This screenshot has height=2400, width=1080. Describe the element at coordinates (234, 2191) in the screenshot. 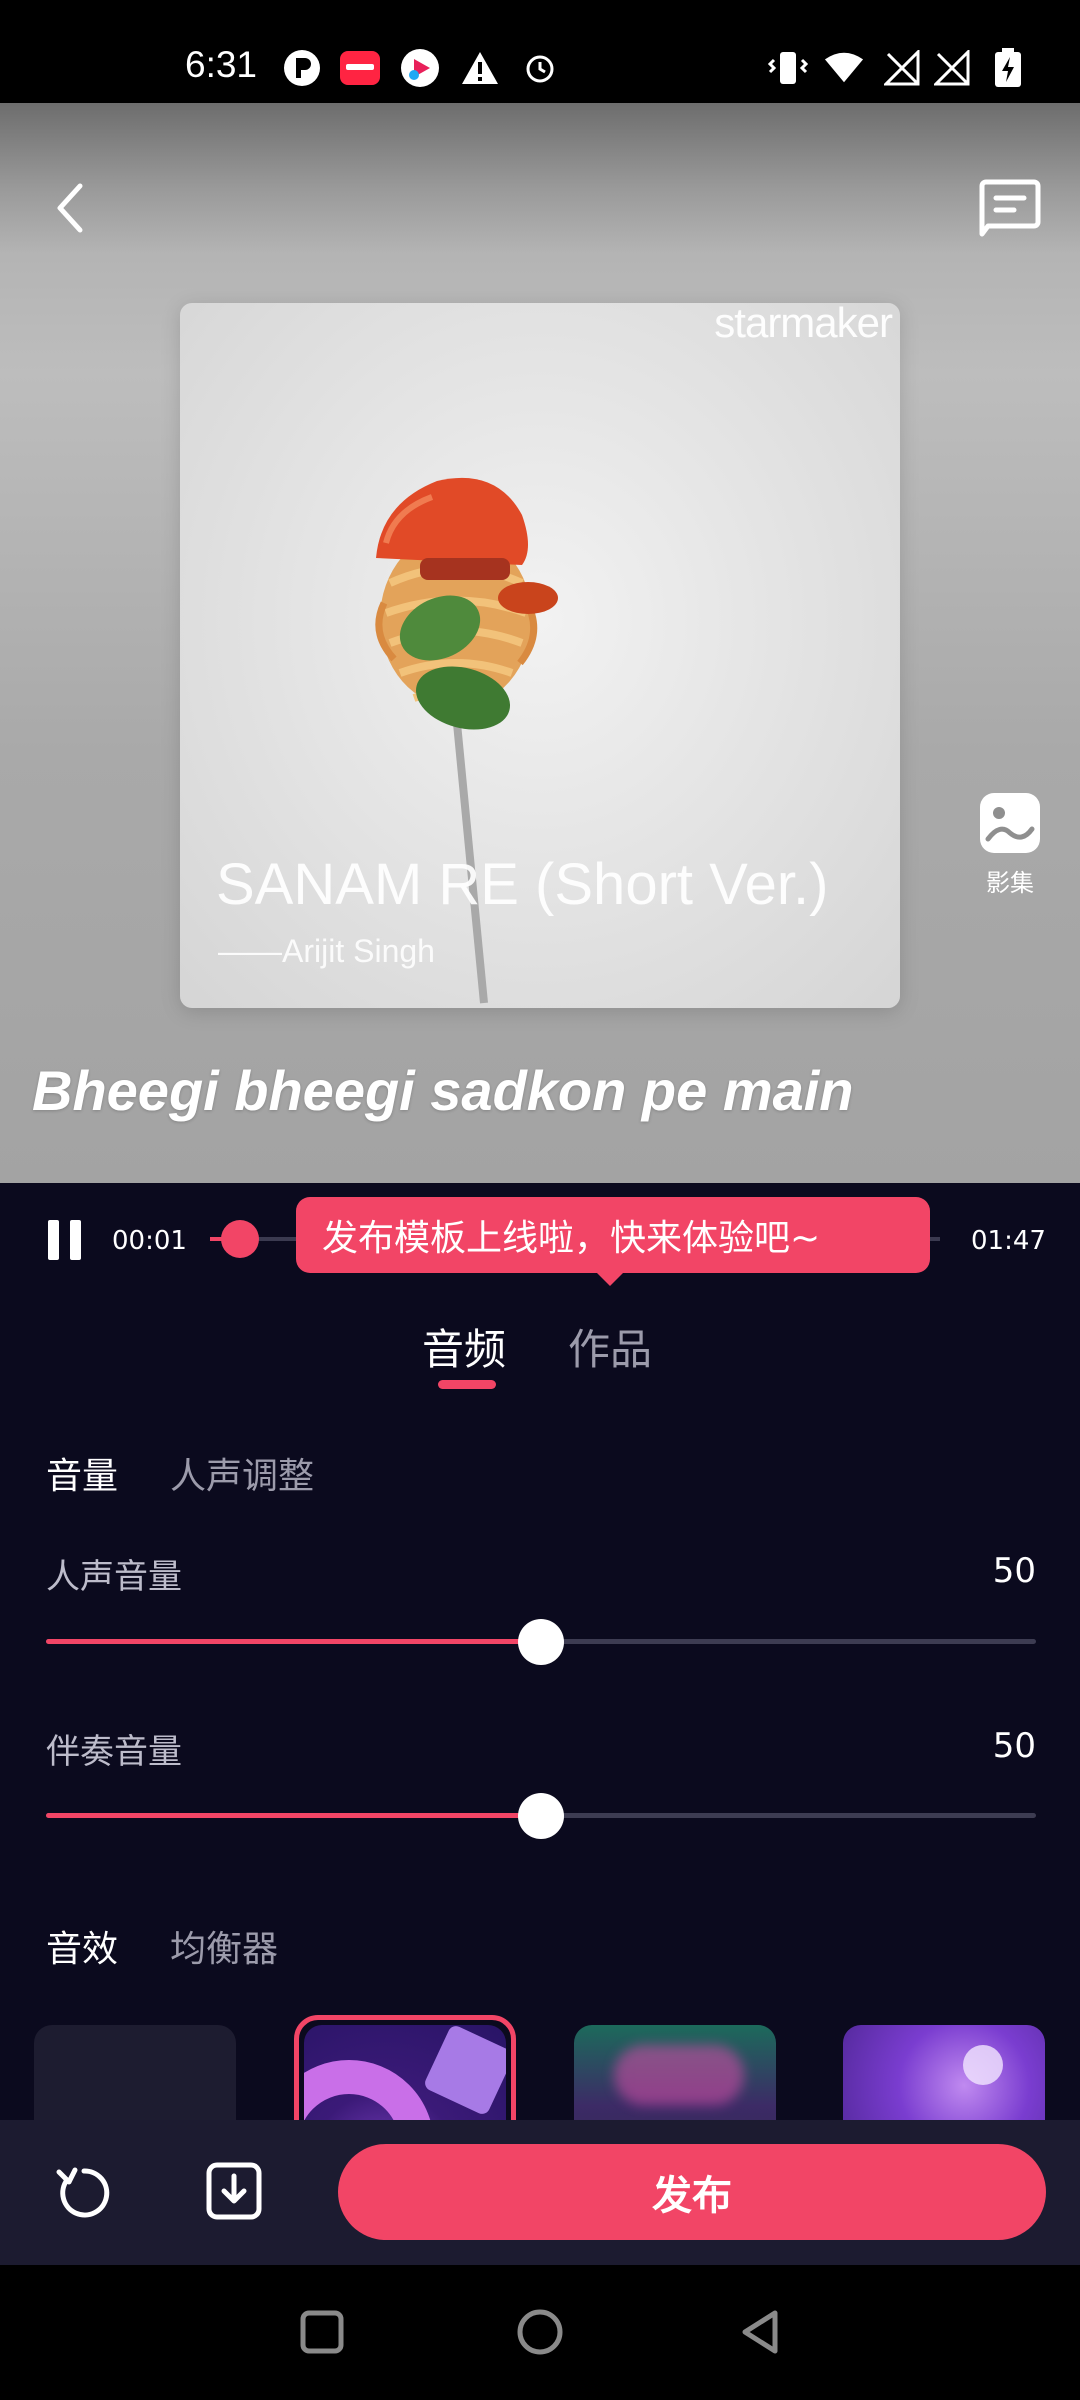

I see `download-button` at that location.